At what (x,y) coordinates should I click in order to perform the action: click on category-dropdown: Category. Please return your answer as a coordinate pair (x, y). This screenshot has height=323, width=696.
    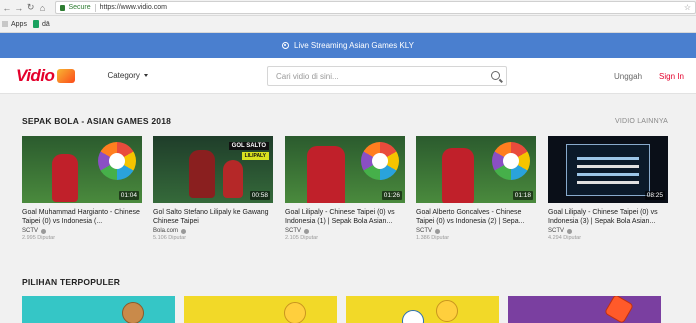
    Looking at the image, I should click on (127, 75).